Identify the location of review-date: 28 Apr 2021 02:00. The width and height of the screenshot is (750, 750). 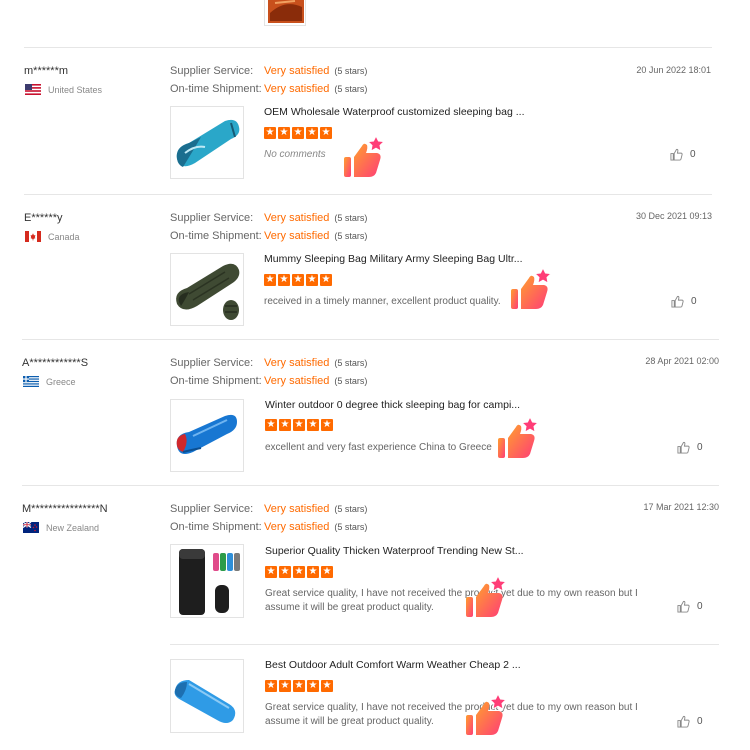
(682, 361).